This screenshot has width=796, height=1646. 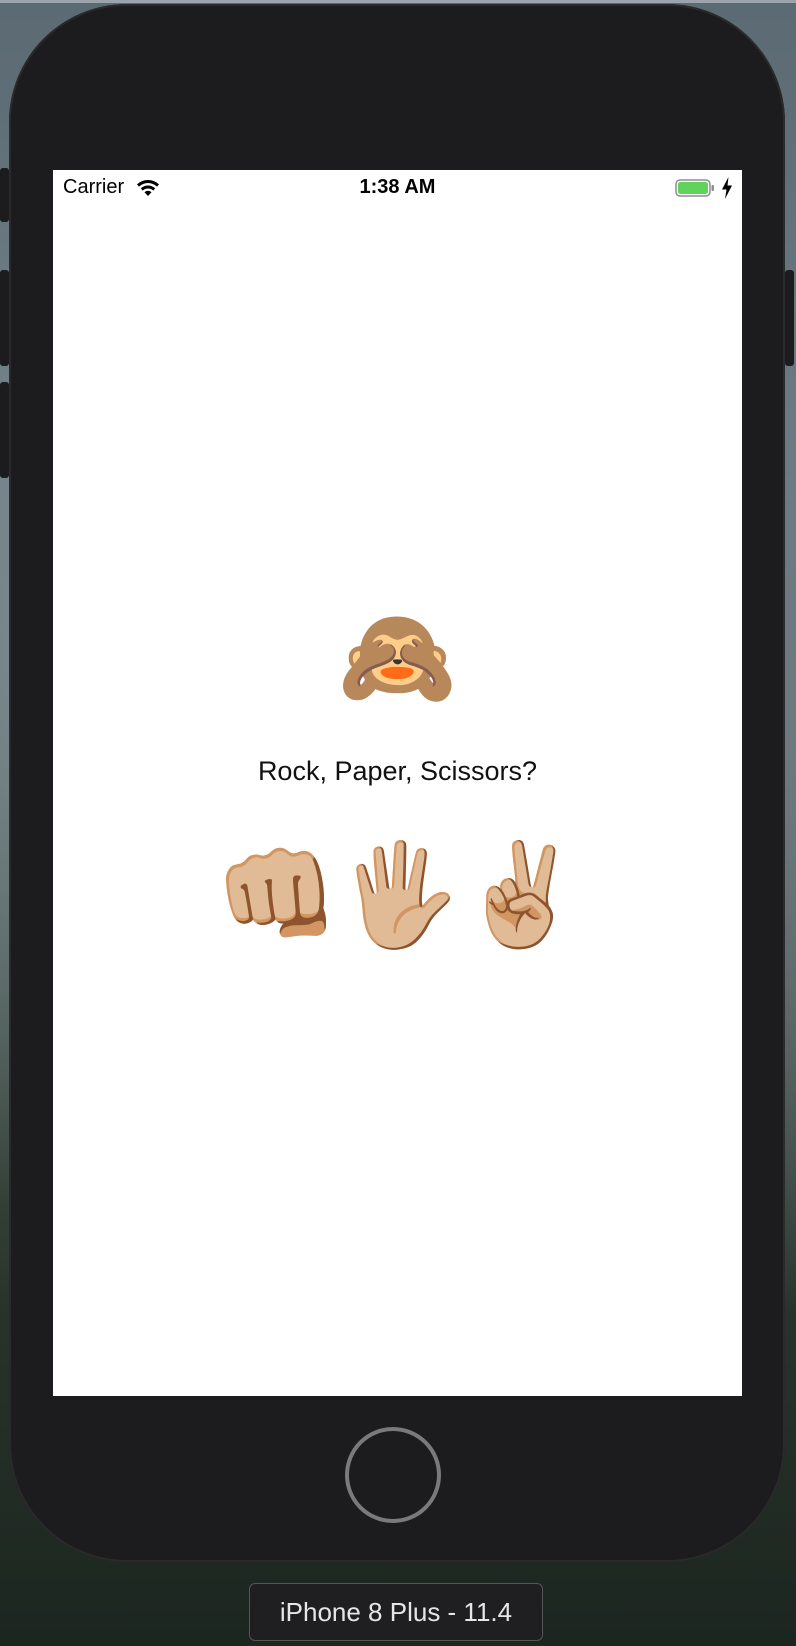 What do you see at coordinates (4, 318) in the screenshot?
I see `volume-up-button` at bounding box center [4, 318].